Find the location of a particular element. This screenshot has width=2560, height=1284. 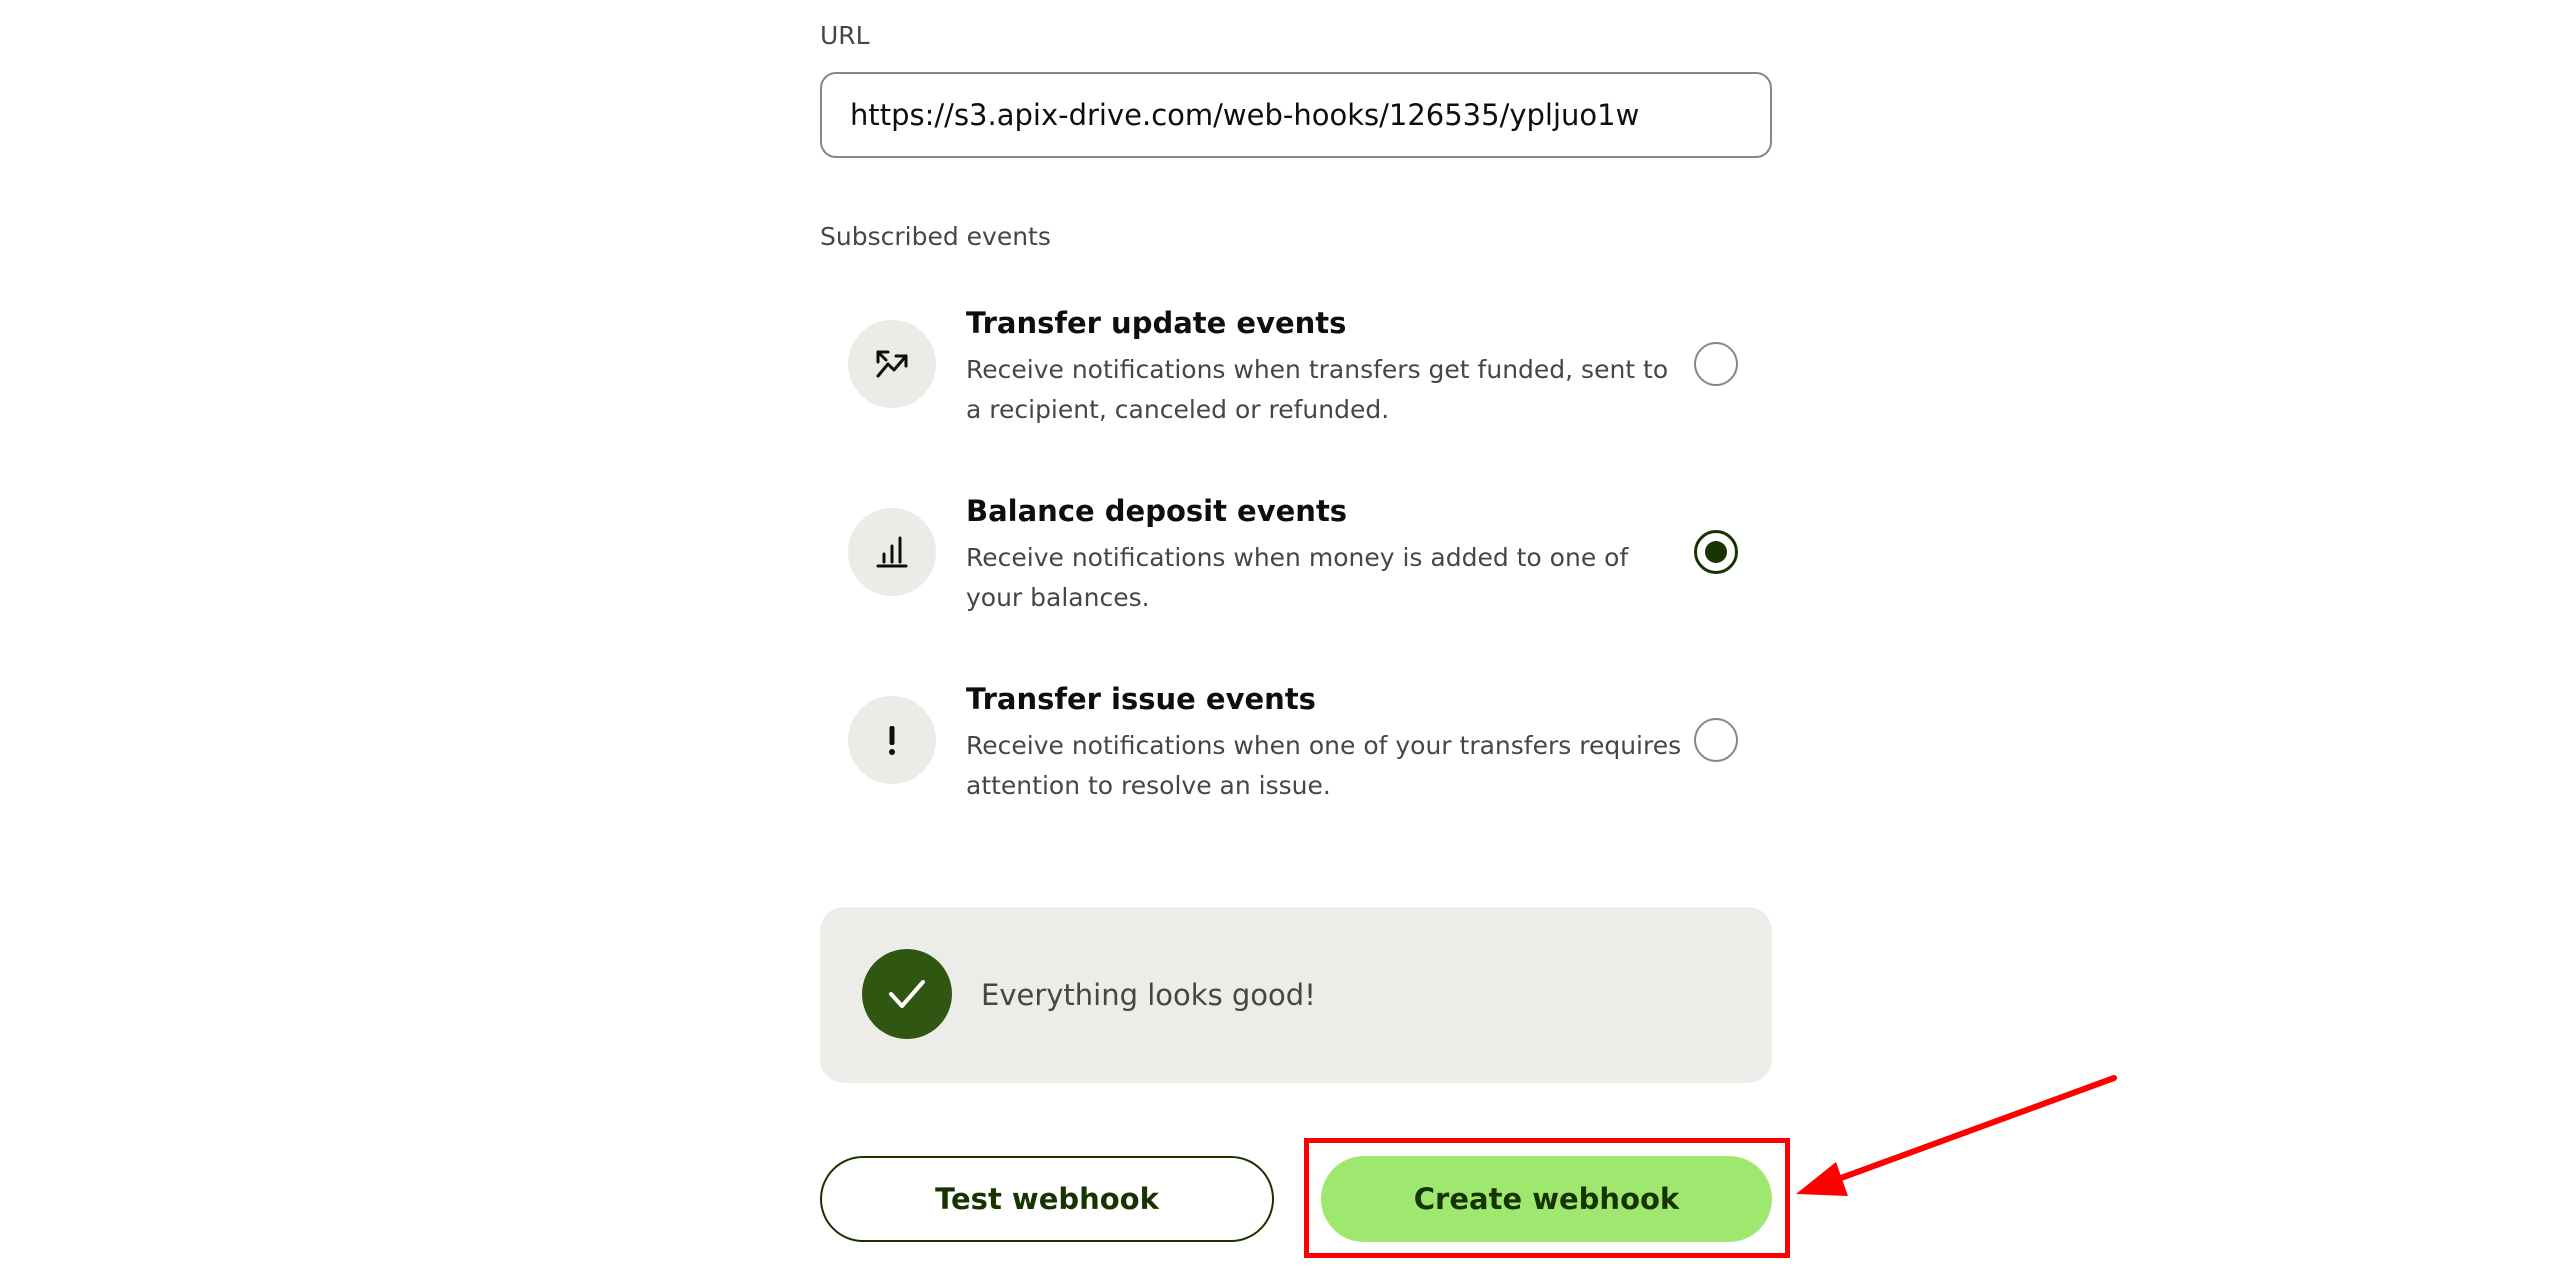

trending-up-arrow-icon is located at coordinates (892, 364).